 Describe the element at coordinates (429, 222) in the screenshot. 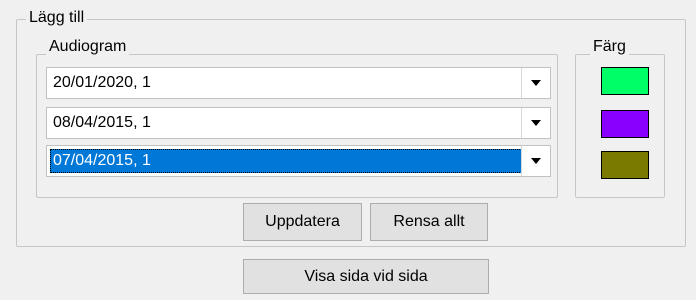

I see `clear-all-button: Rensa allt` at that location.